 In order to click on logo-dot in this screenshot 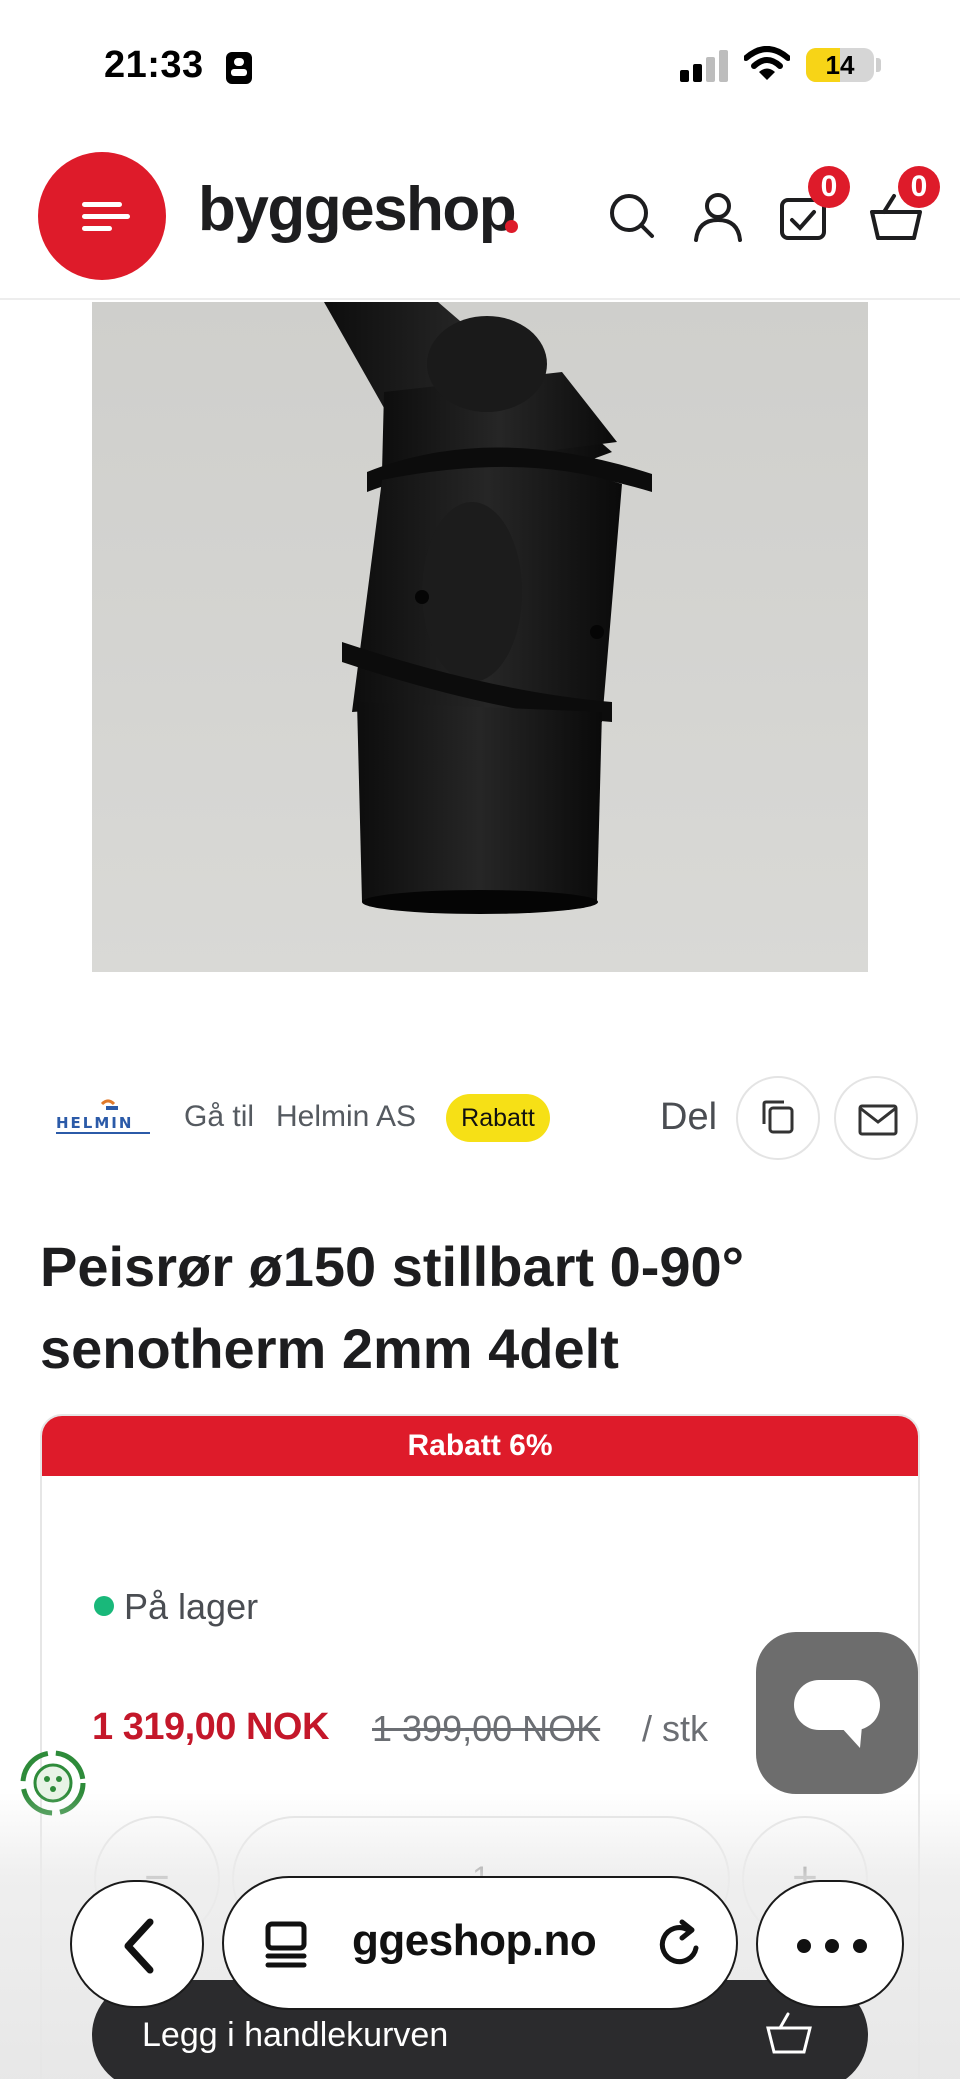, I will do `click(511, 226)`.